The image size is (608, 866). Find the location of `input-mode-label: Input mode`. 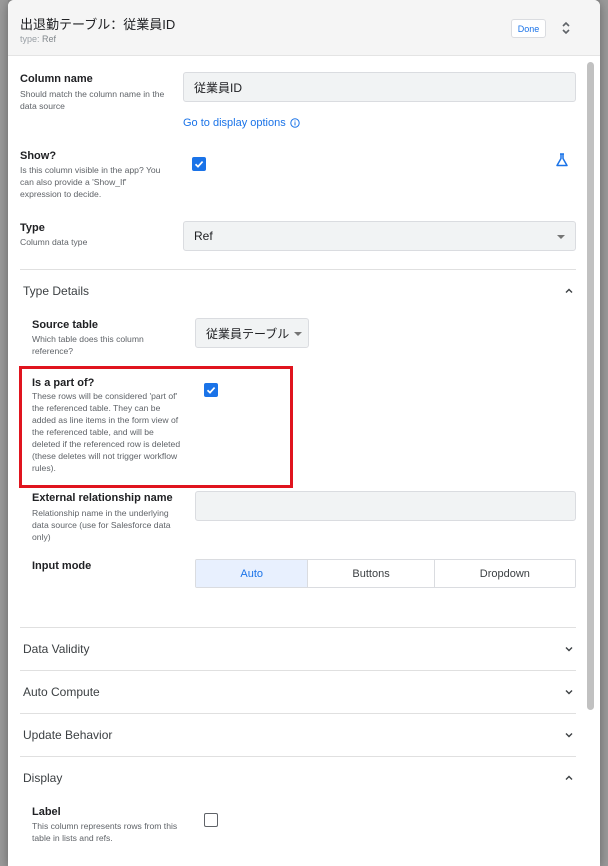

input-mode-label: Input mode is located at coordinates (62, 566).